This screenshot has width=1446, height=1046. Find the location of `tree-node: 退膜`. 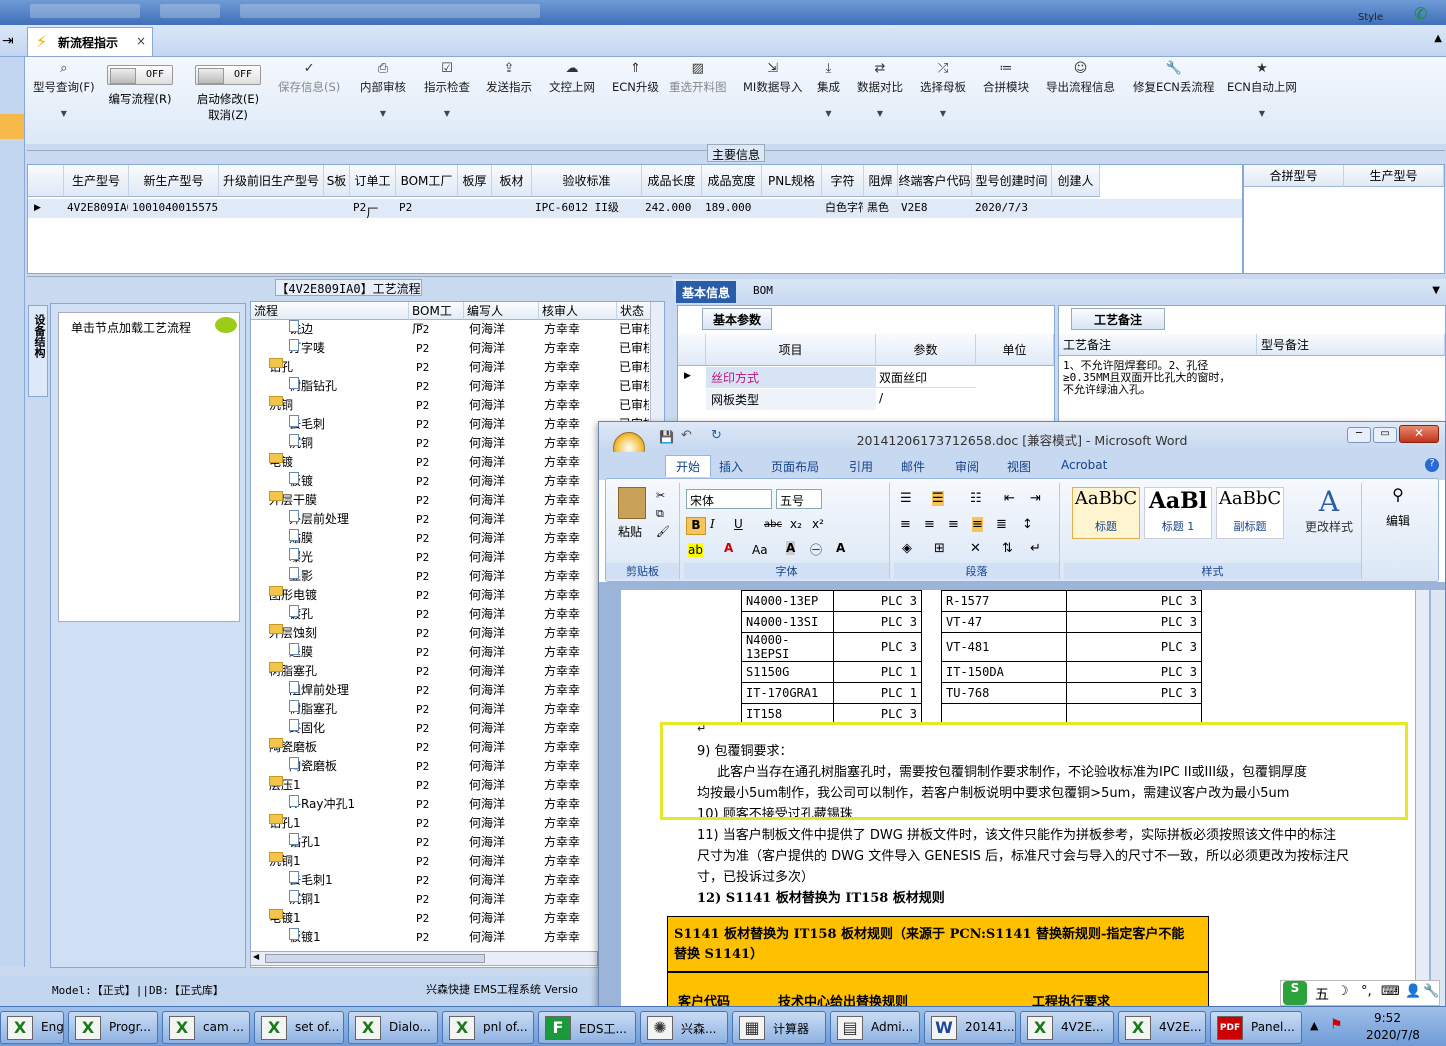

tree-node: 退膜 is located at coordinates (301, 652).